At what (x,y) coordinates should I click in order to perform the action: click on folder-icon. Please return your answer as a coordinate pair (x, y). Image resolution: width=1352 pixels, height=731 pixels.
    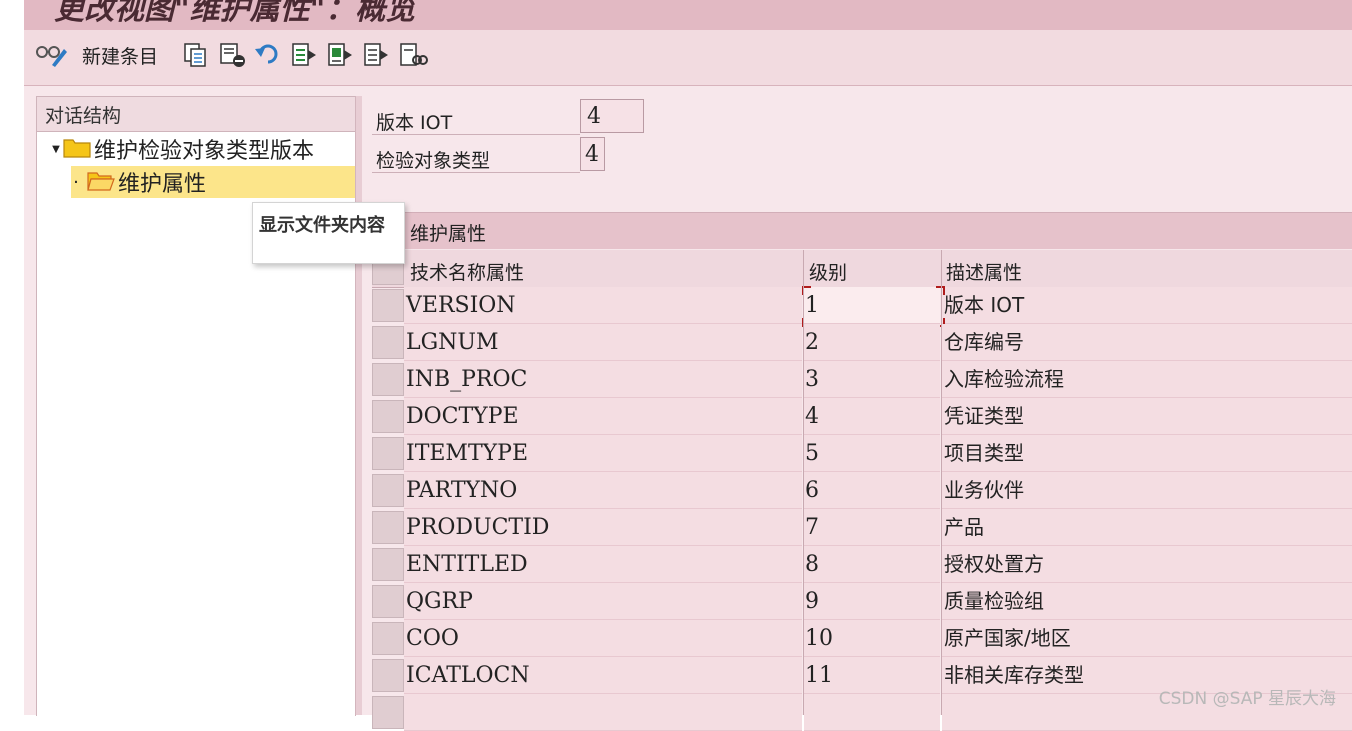
    Looking at the image, I should click on (77, 149).